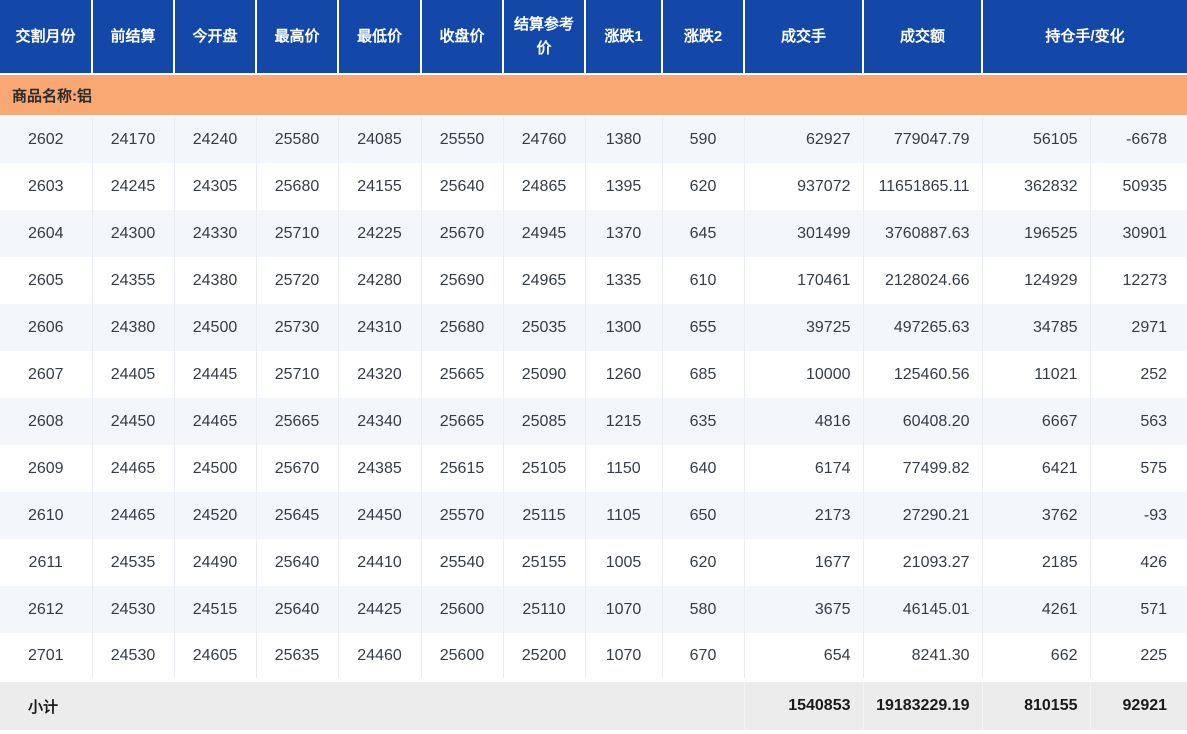  I want to click on cell-turnover: 27290.21, so click(923, 515).